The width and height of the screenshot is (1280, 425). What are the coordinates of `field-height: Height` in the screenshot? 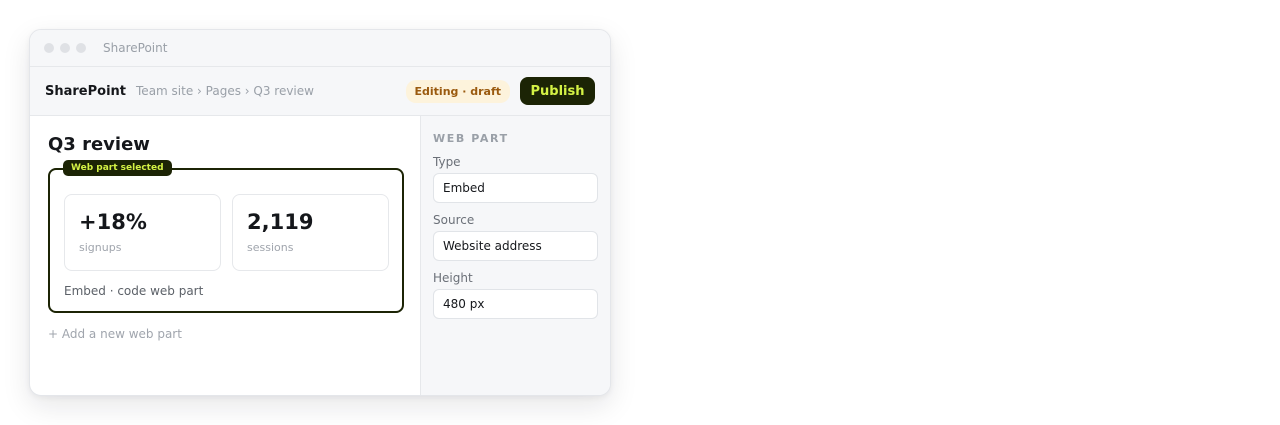 It's located at (515, 295).